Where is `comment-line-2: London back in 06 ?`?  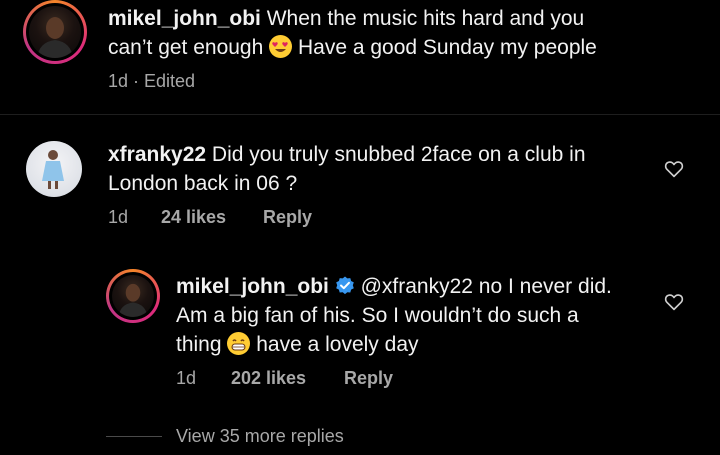
comment-line-2: London back in 06 ? is located at coordinates (203, 183).